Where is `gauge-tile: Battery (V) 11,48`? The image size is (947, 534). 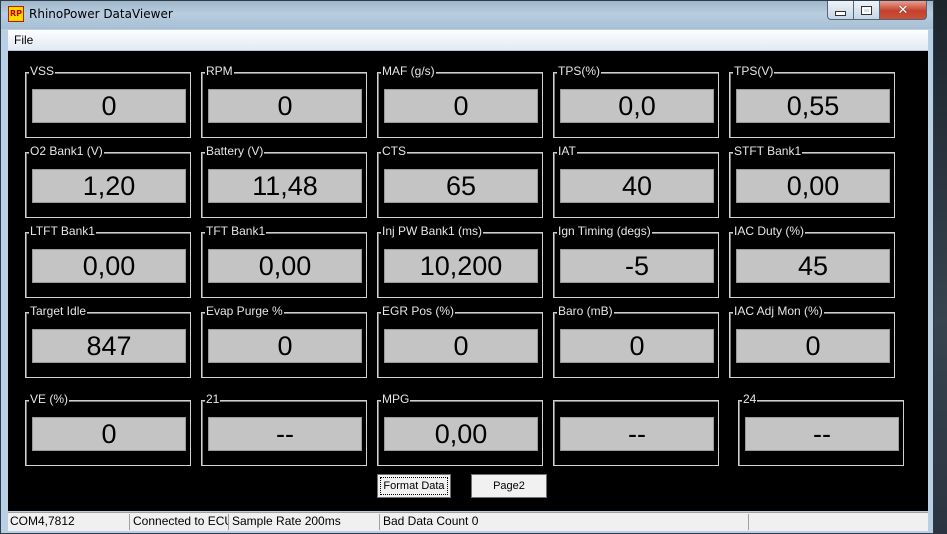
gauge-tile: Battery (V) 11,48 is located at coordinates (284, 181).